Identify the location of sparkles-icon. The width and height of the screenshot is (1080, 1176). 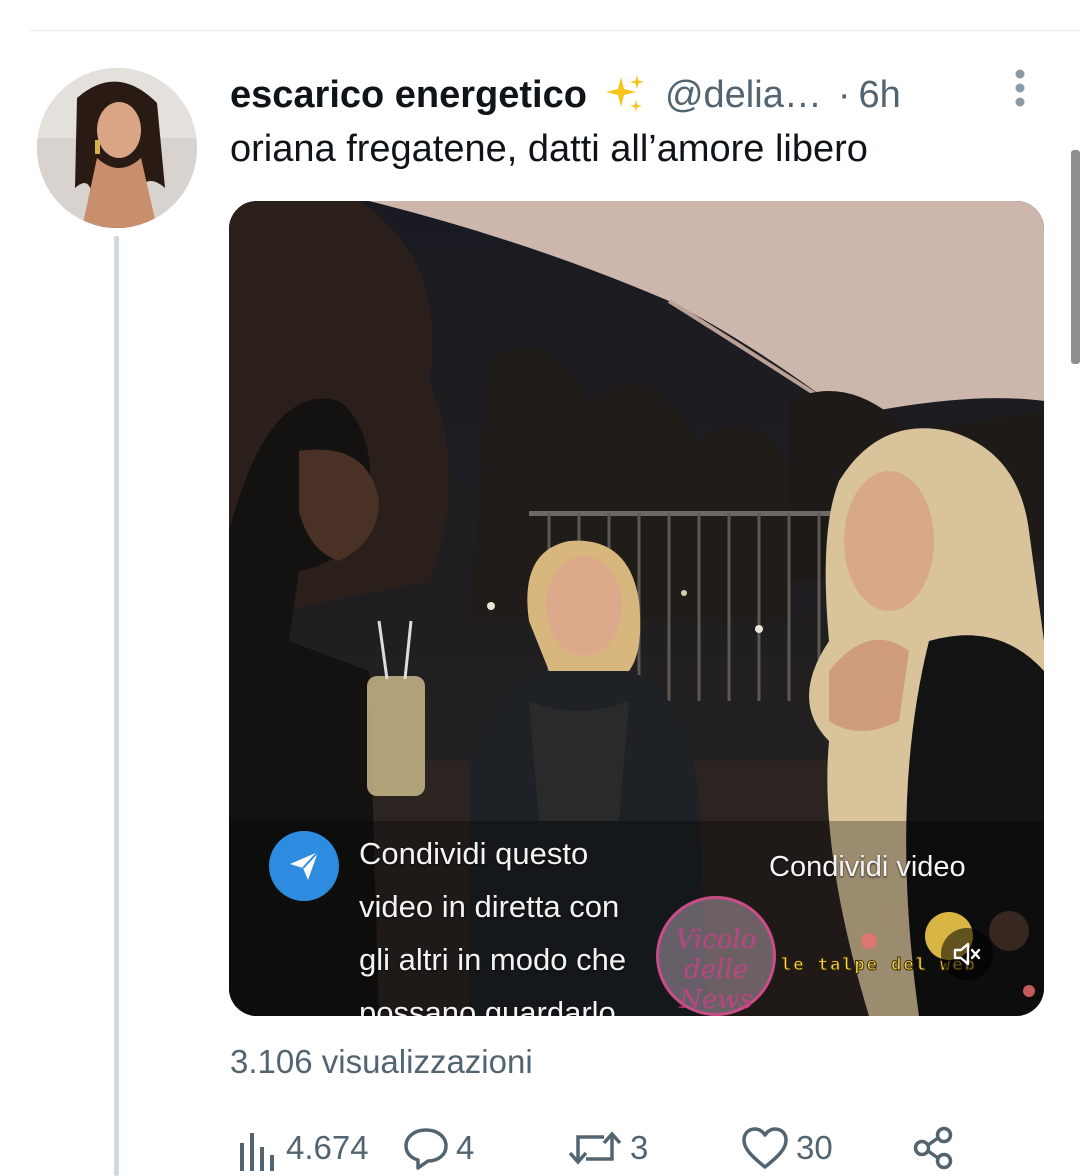
(624, 93).